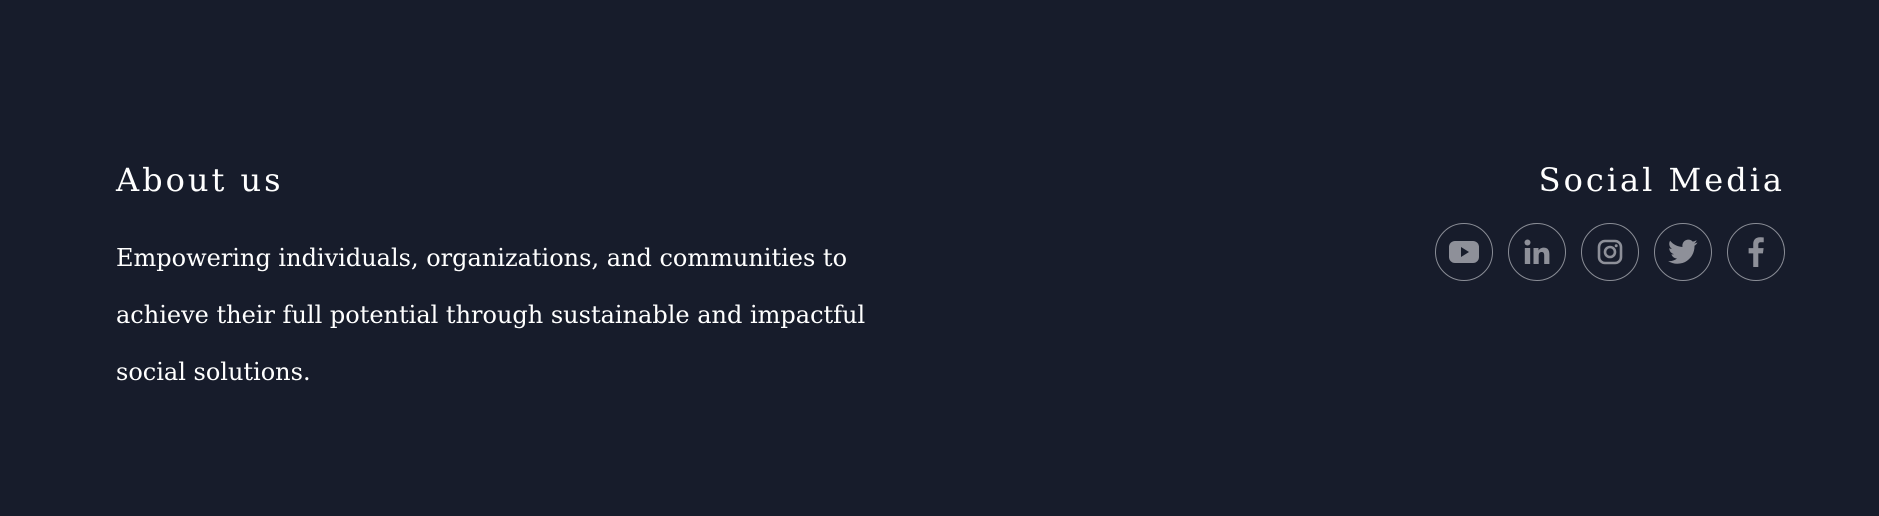 The image size is (1879, 516). I want to click on linkedin-link, so click(1537, 252).